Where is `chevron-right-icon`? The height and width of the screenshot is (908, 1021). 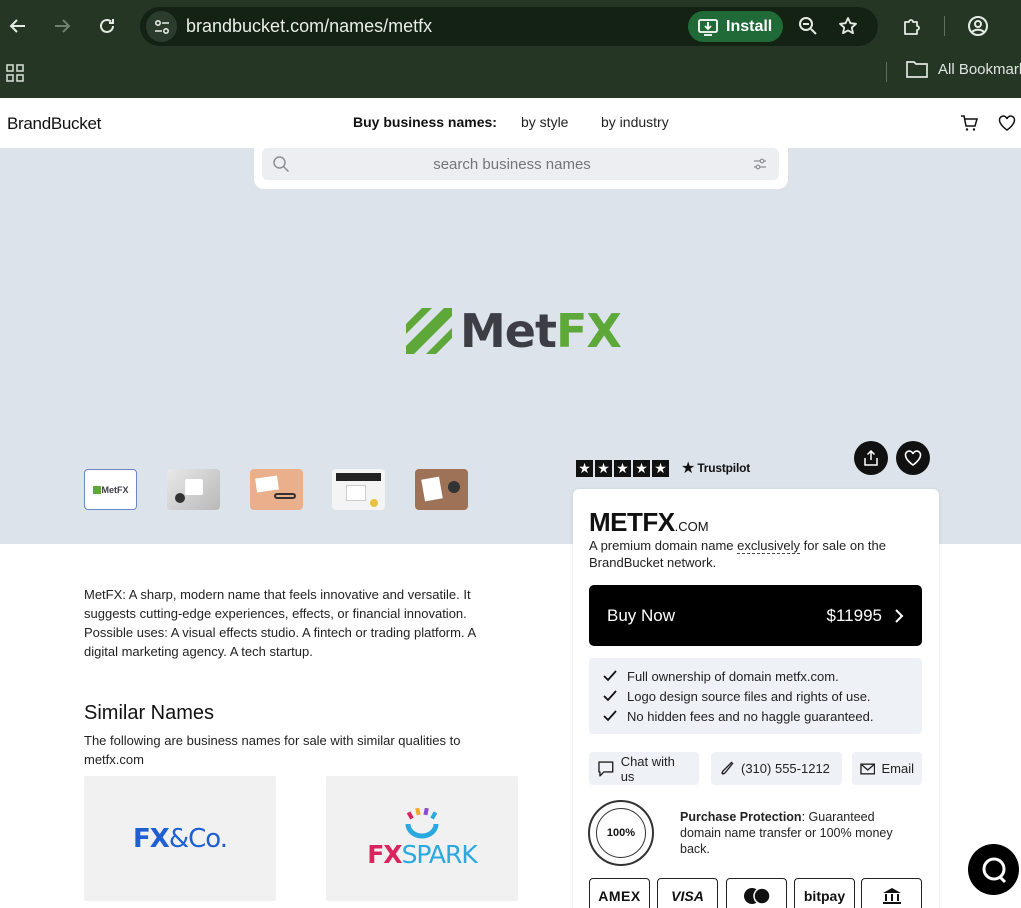 chevron-right-icon is located at coordinates (899, 615).